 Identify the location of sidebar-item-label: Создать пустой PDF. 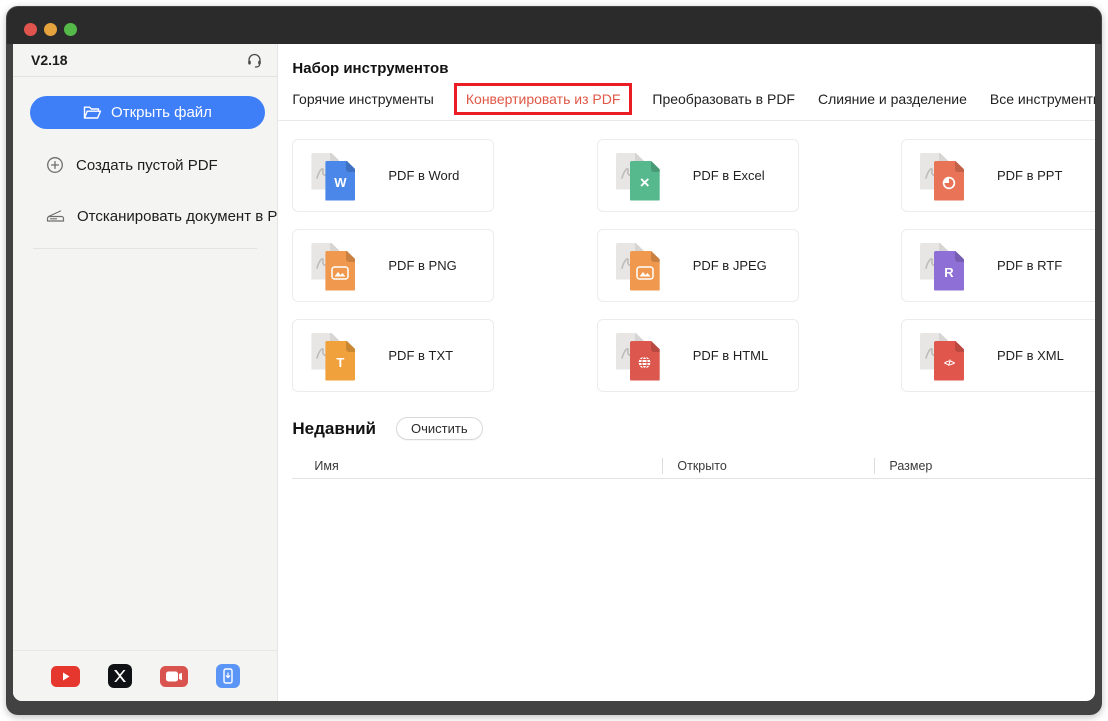
(147, 165).